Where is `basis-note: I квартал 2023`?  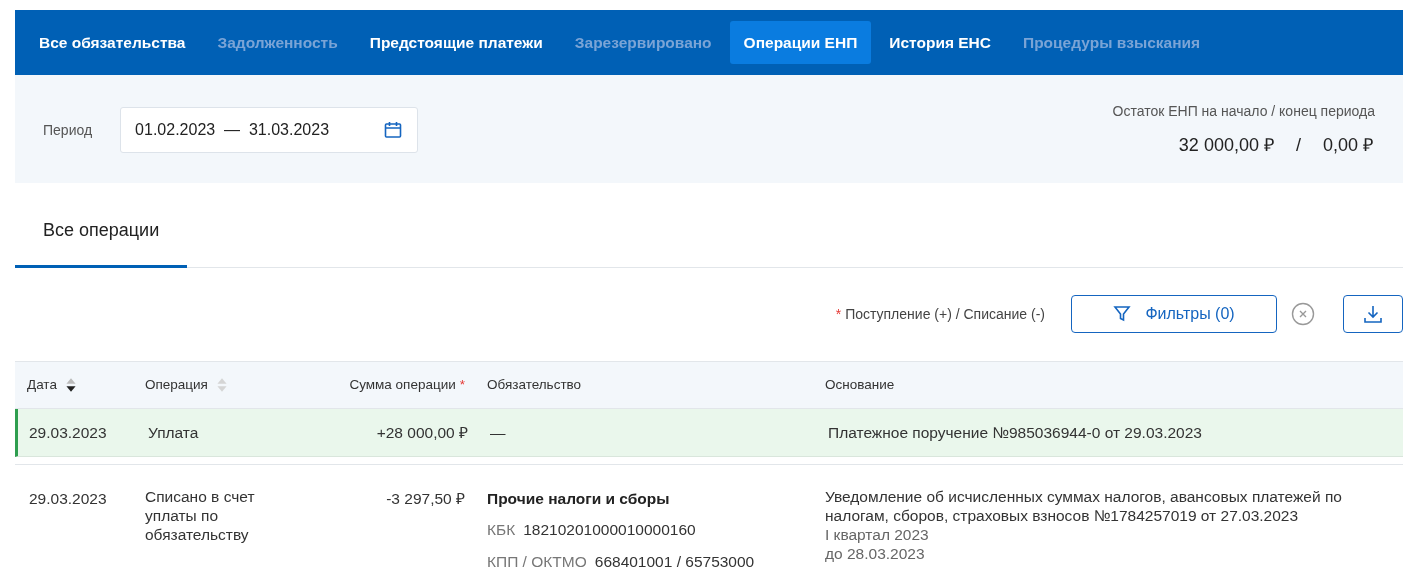
basis-note: I квартал 2023 is located at coordinates (877, 534).